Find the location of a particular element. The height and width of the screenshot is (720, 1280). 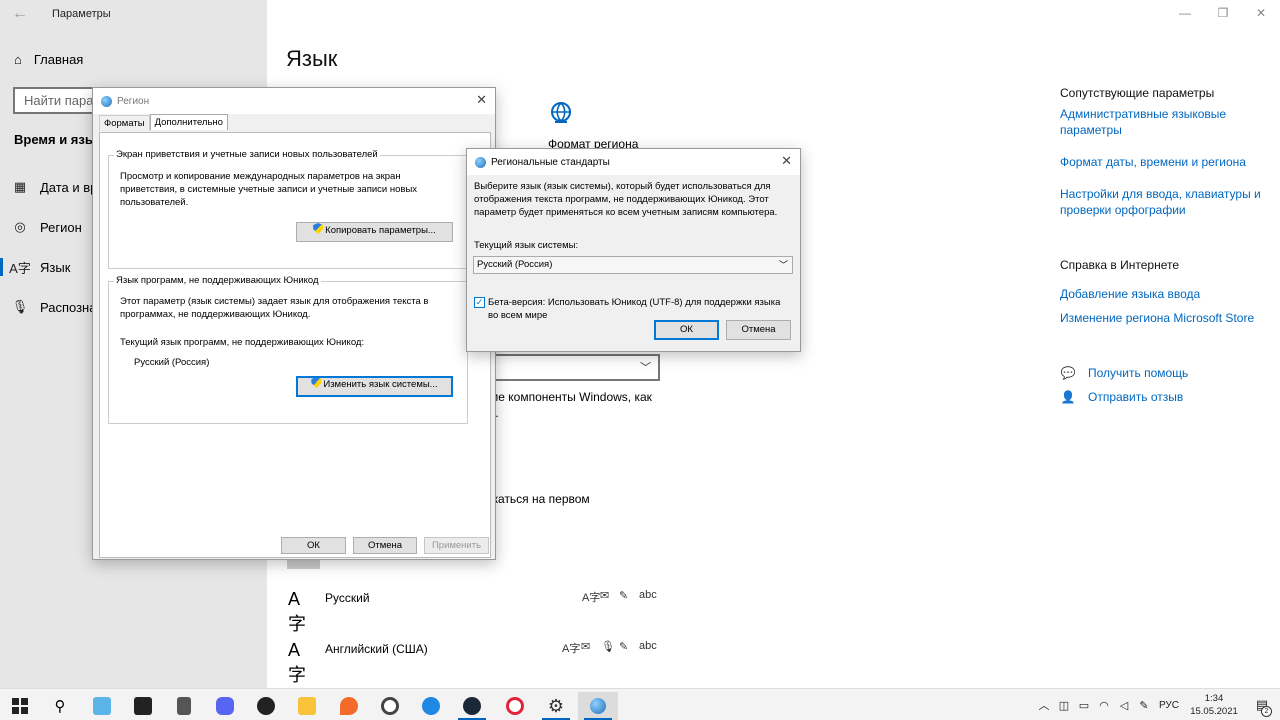

home-icon: ⌂ is located at coordinates (18, 59).